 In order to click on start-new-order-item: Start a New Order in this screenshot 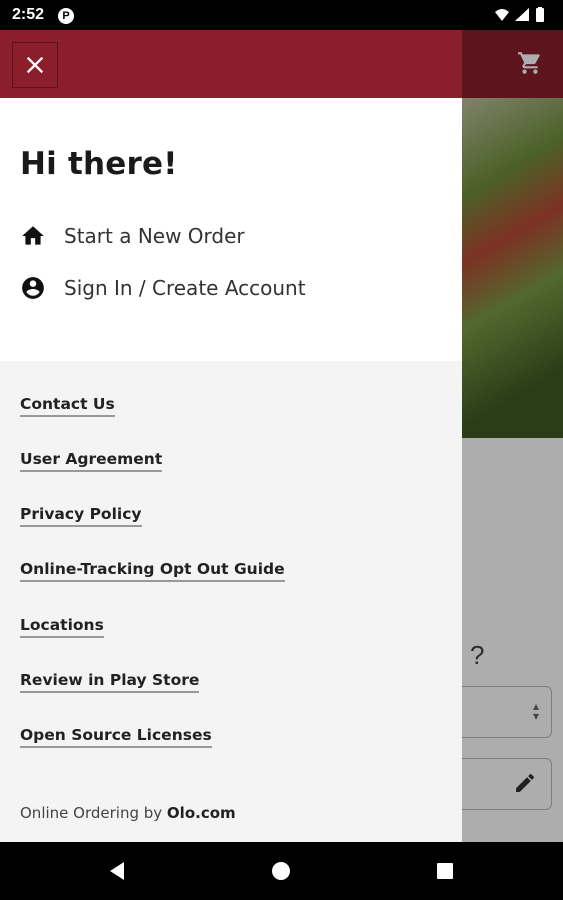, I will do `click(132, 236)`.